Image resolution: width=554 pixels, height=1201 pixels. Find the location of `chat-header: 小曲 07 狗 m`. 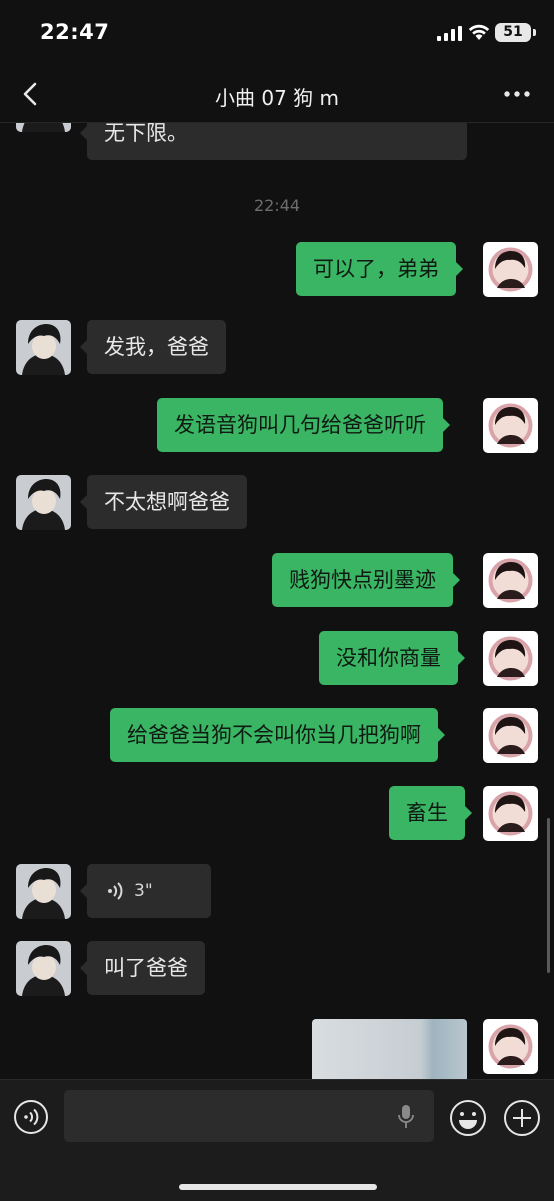

chat-header: 小曲 07 狗 m is located at coordinates (277, 94).